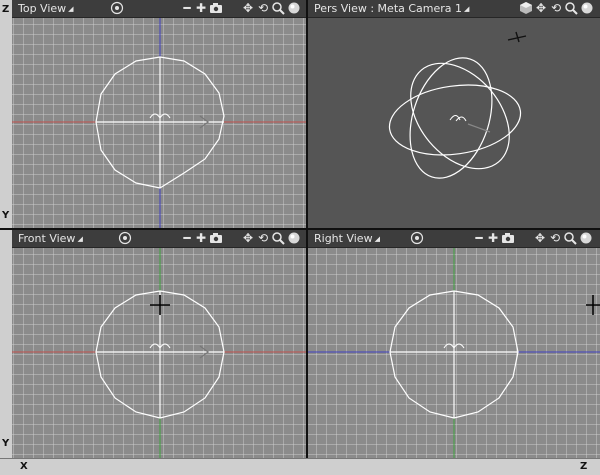 The image size is (600, 475). Describe the element at coordinates (300, 466) in the screenshot. I see `bottom-ruler: X Z` at that location.